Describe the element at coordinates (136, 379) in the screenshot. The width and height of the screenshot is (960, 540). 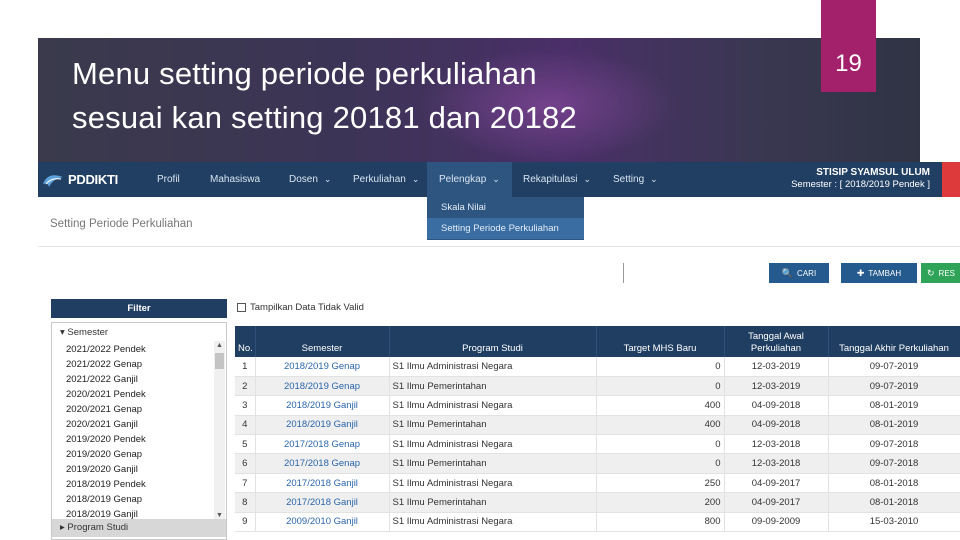
I see `semester-option: 2021/2022 Ganjil` at that location.